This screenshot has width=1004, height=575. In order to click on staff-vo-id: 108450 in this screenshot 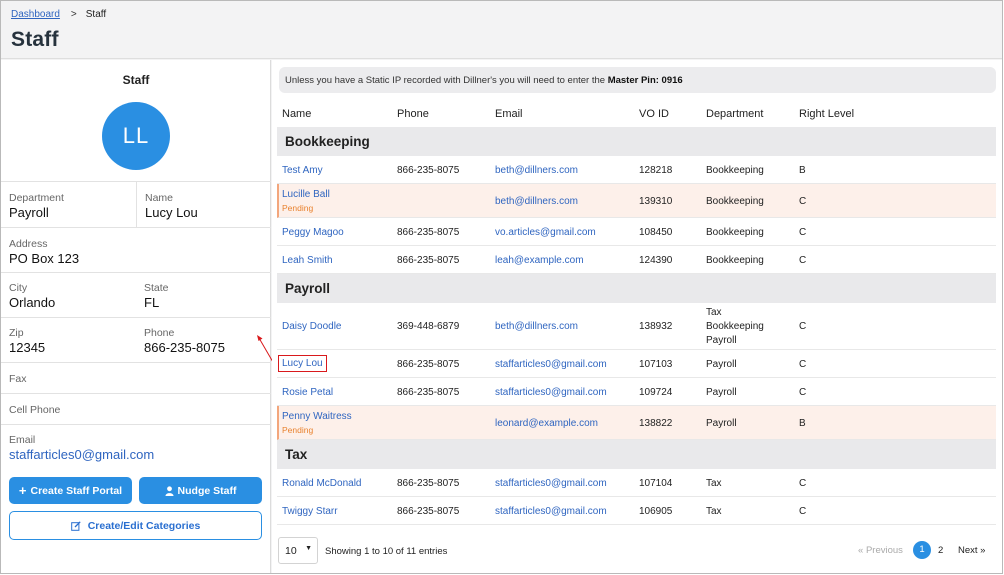, I will do `click(656, 232)`.